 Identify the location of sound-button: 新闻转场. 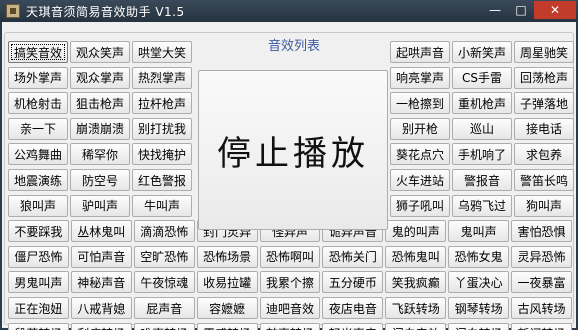
(541, 326).